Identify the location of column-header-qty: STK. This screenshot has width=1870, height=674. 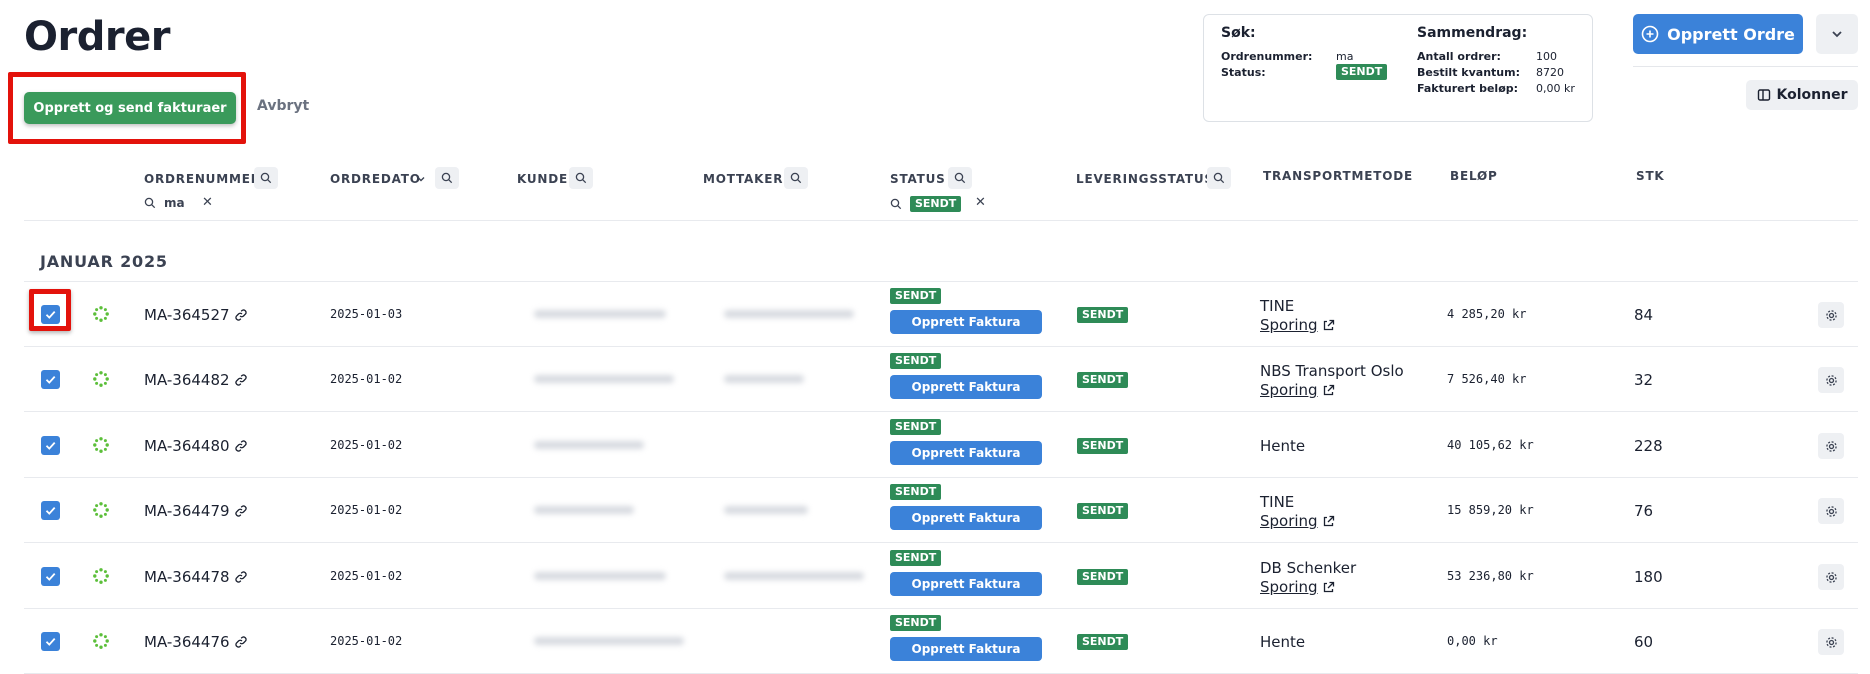
(1650, 176).